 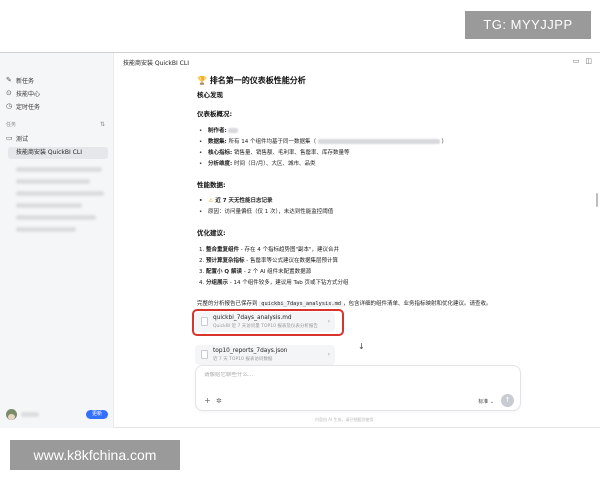 I want to click on overview-item: 分析维度: 时间（日/月）、大区、城市、品类, so click(x=257, y=163).